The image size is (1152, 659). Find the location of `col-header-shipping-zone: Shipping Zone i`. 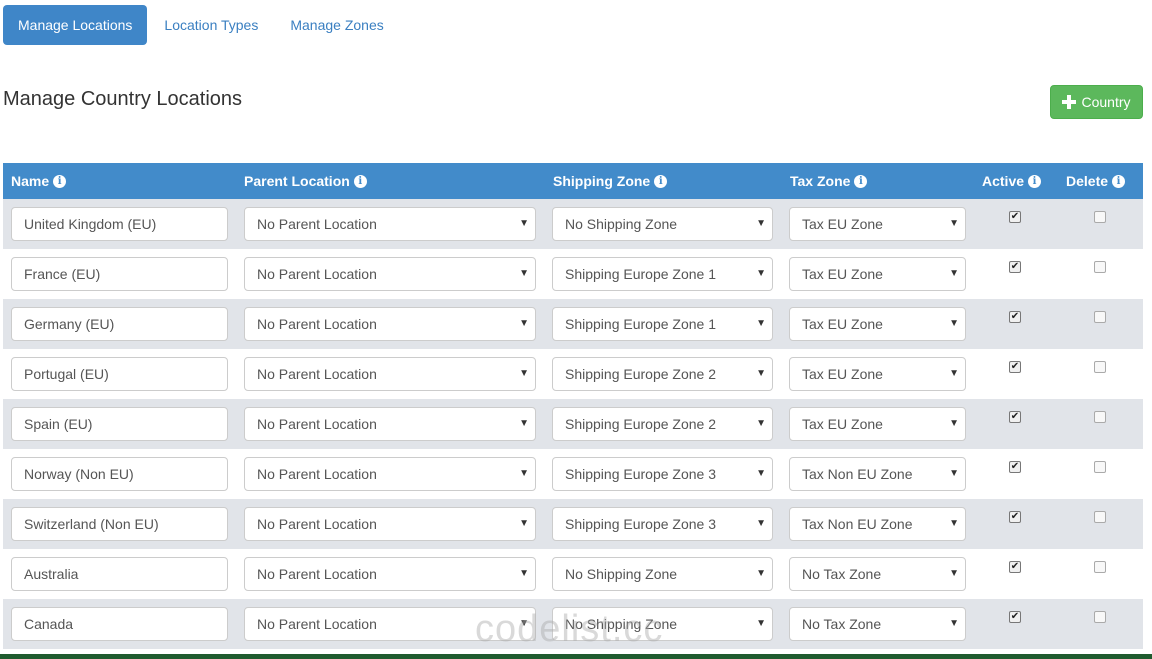

col-header-shipping-zone: Shipping Zone i is located at coordinates (610, 181).